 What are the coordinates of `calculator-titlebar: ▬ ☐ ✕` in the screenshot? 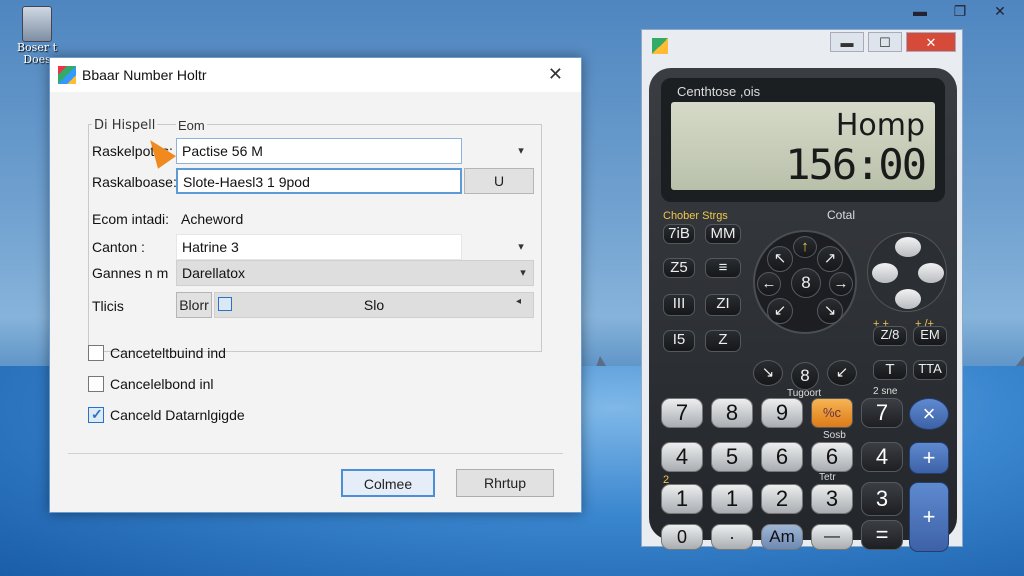 It's located at (802, 45).